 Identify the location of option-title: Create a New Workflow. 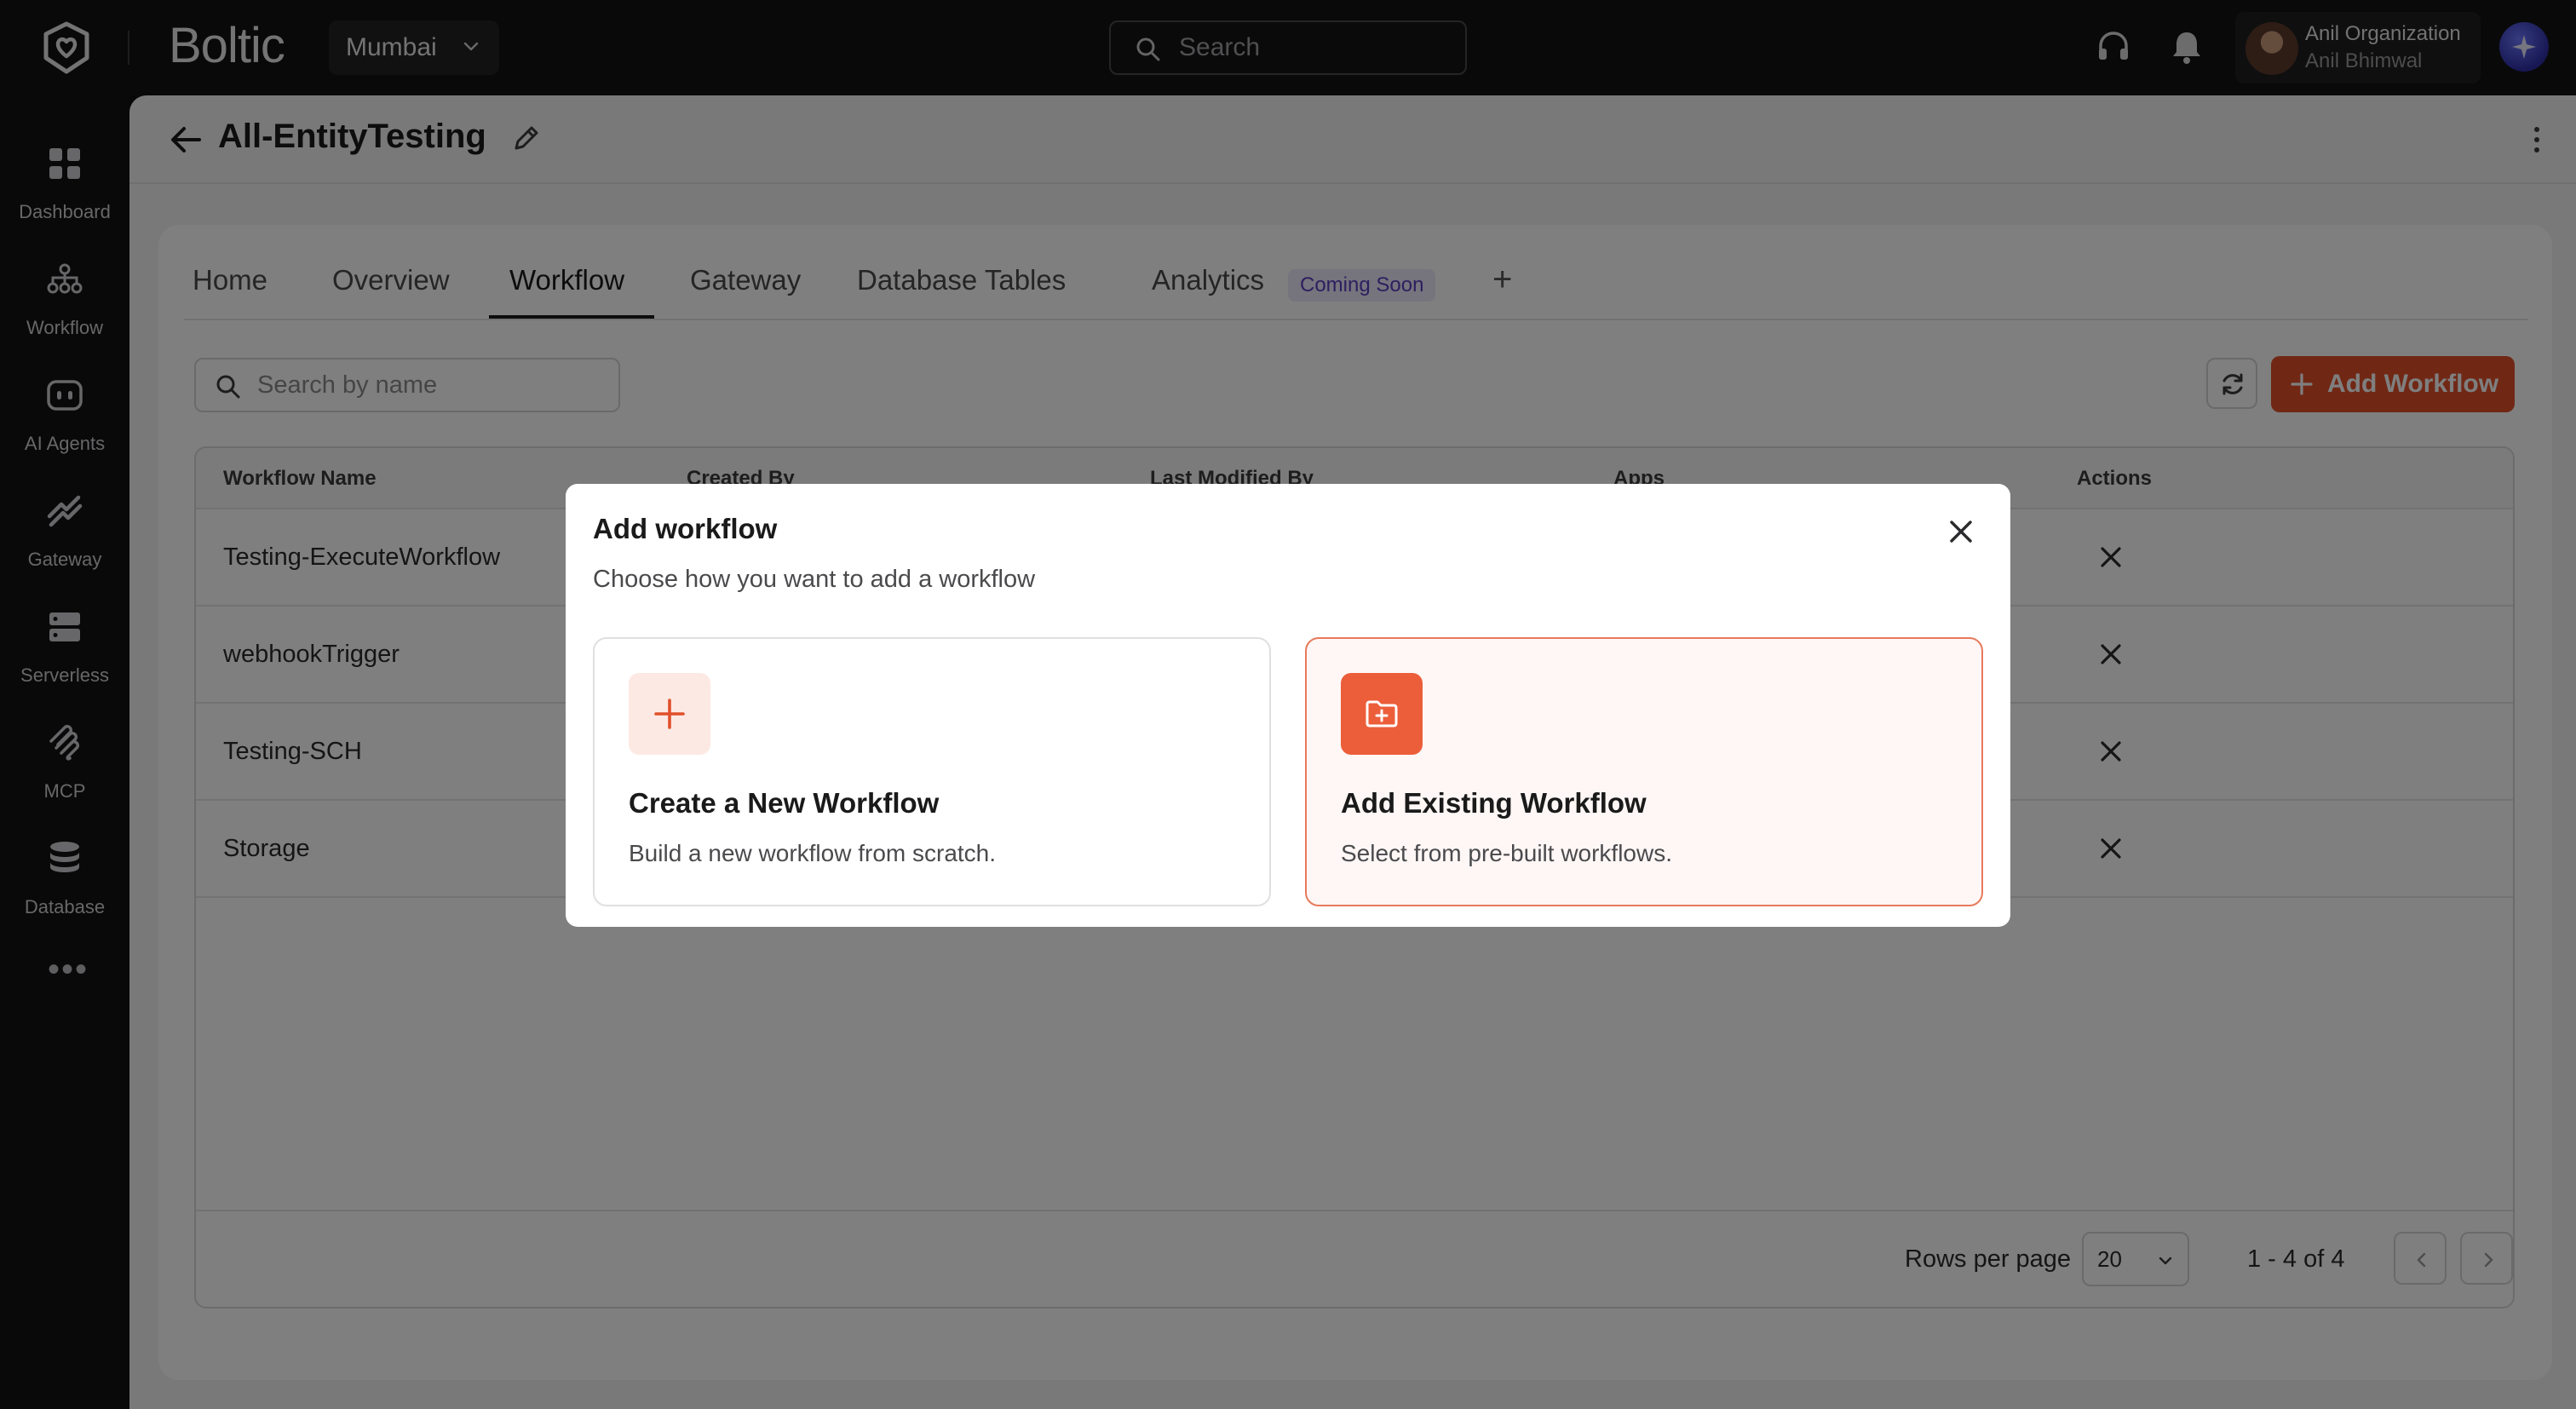
(785, 803).